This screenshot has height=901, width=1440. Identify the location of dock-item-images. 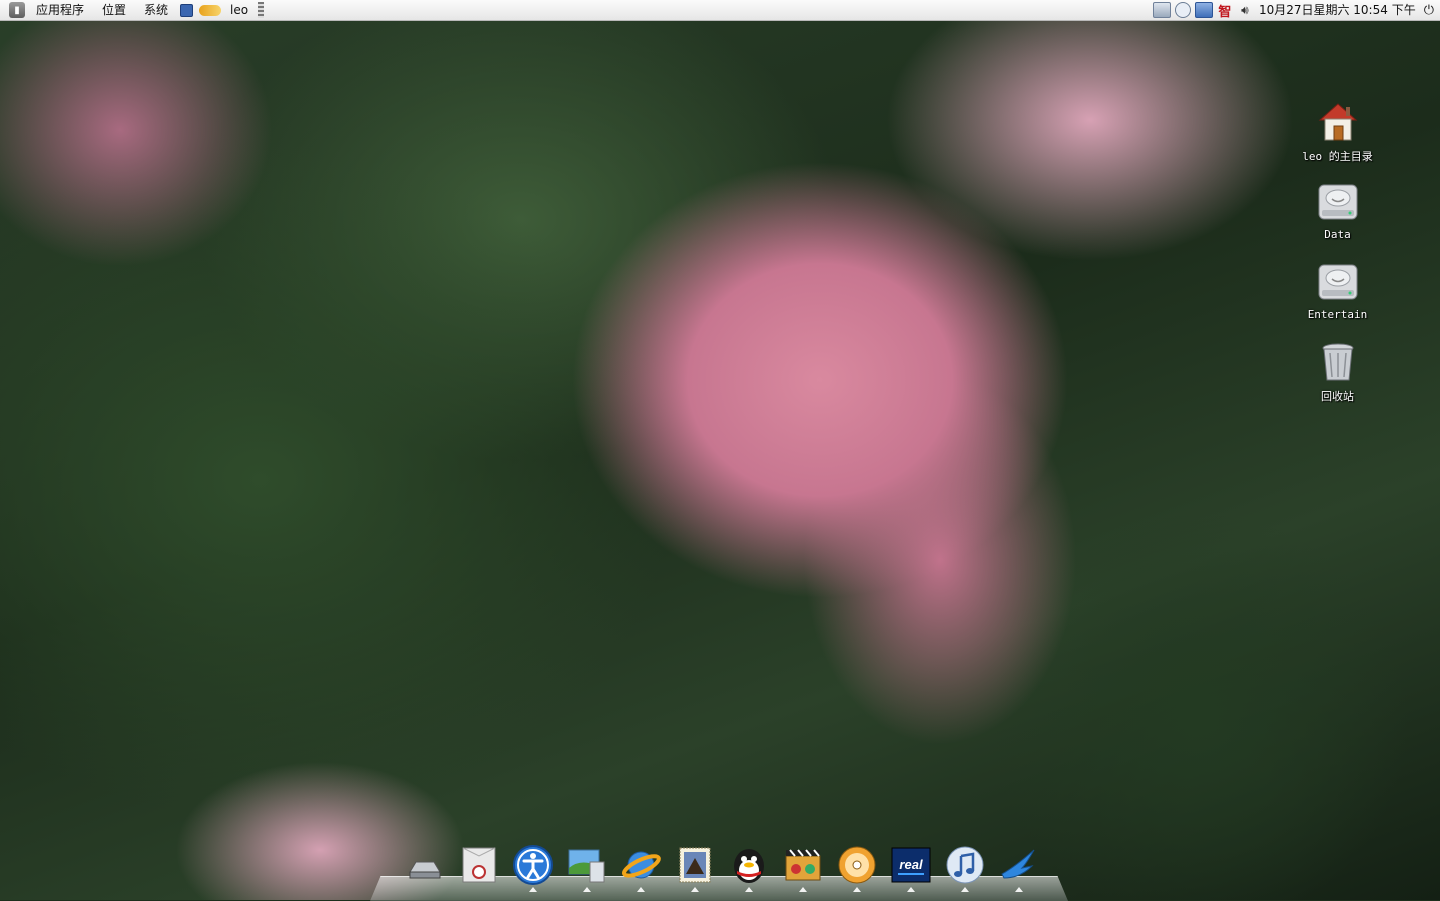
(587, 865).